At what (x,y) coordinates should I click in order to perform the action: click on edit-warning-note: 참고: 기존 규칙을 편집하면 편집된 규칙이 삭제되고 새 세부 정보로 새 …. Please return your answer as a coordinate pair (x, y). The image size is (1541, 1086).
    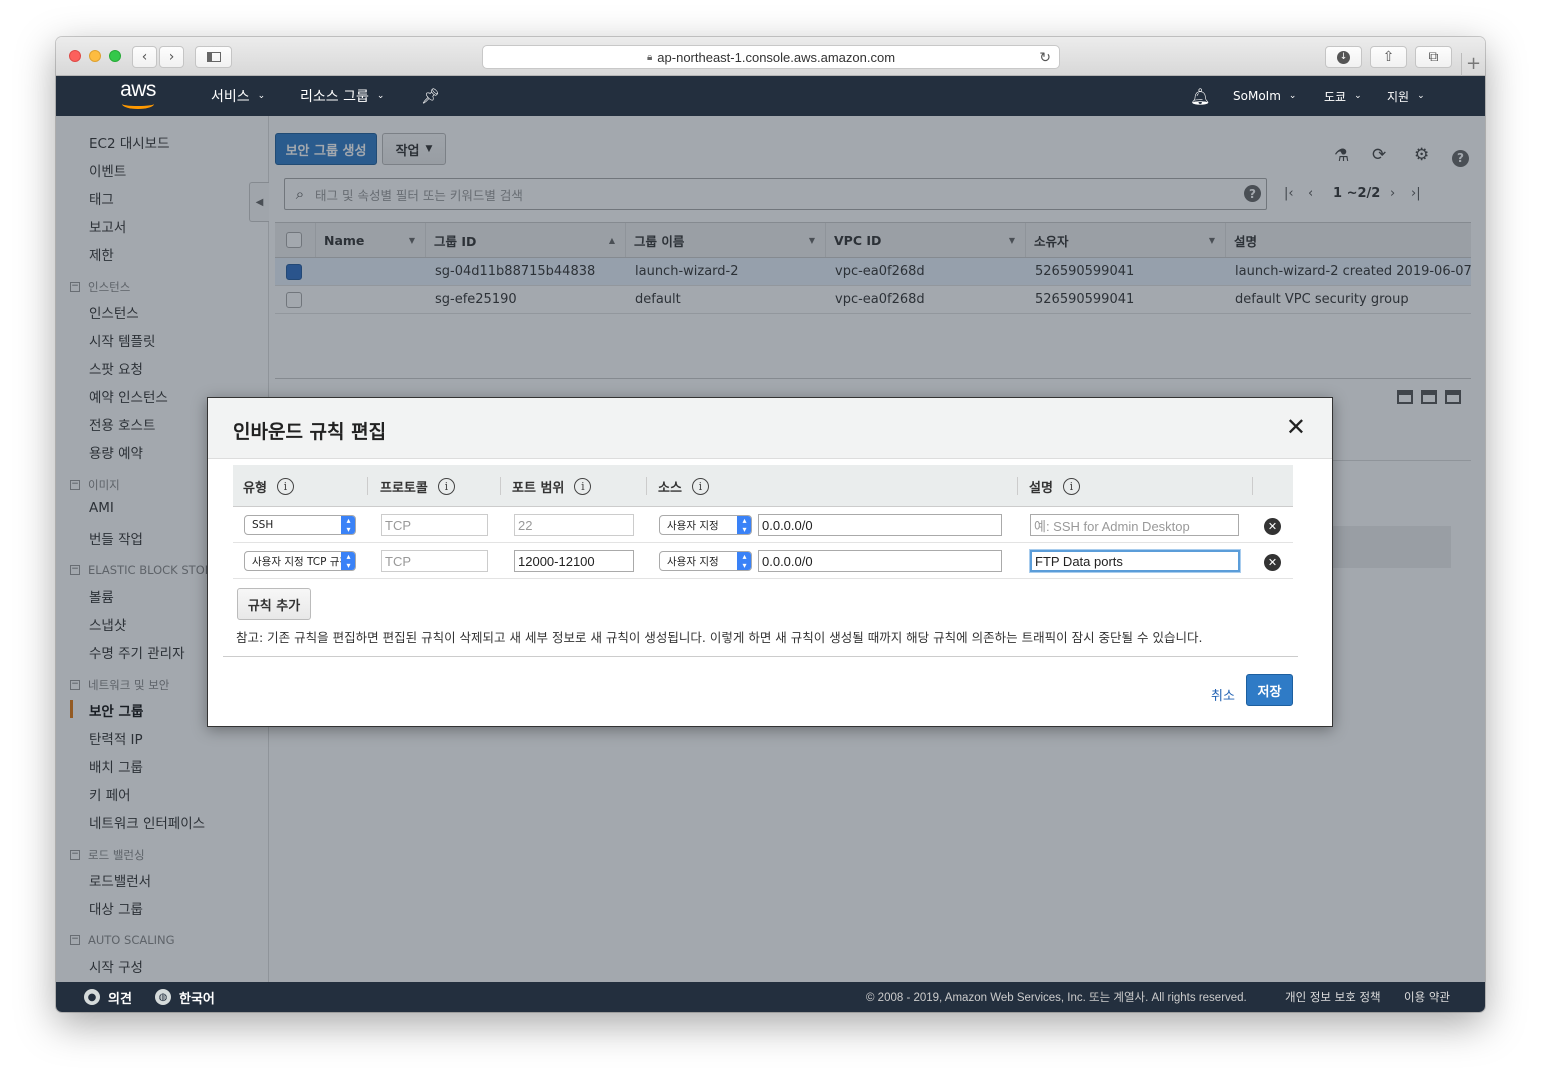
    Looking at the image, I should click on (719, 637).